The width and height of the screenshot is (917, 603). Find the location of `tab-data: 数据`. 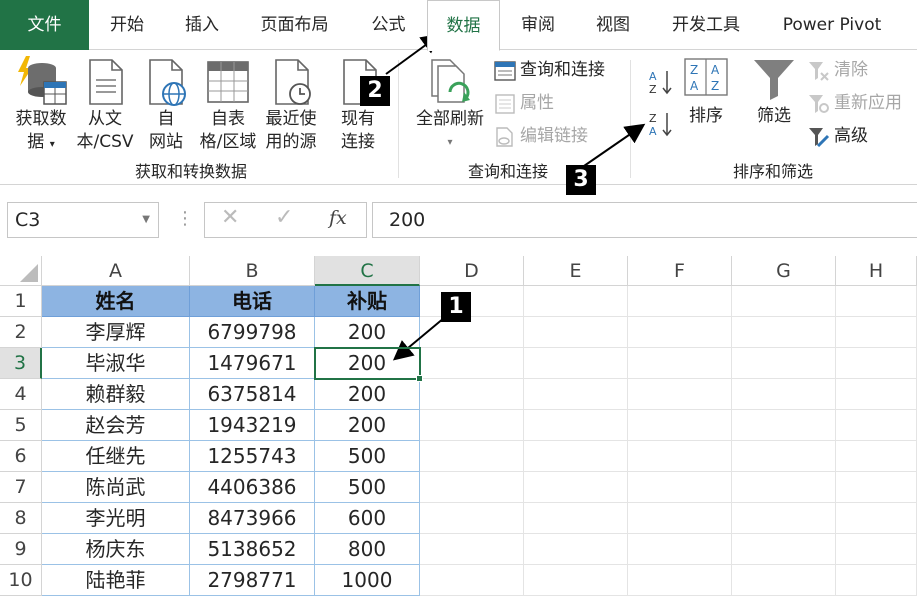

tab-data: 数据 is located at coordinates (463, 25).